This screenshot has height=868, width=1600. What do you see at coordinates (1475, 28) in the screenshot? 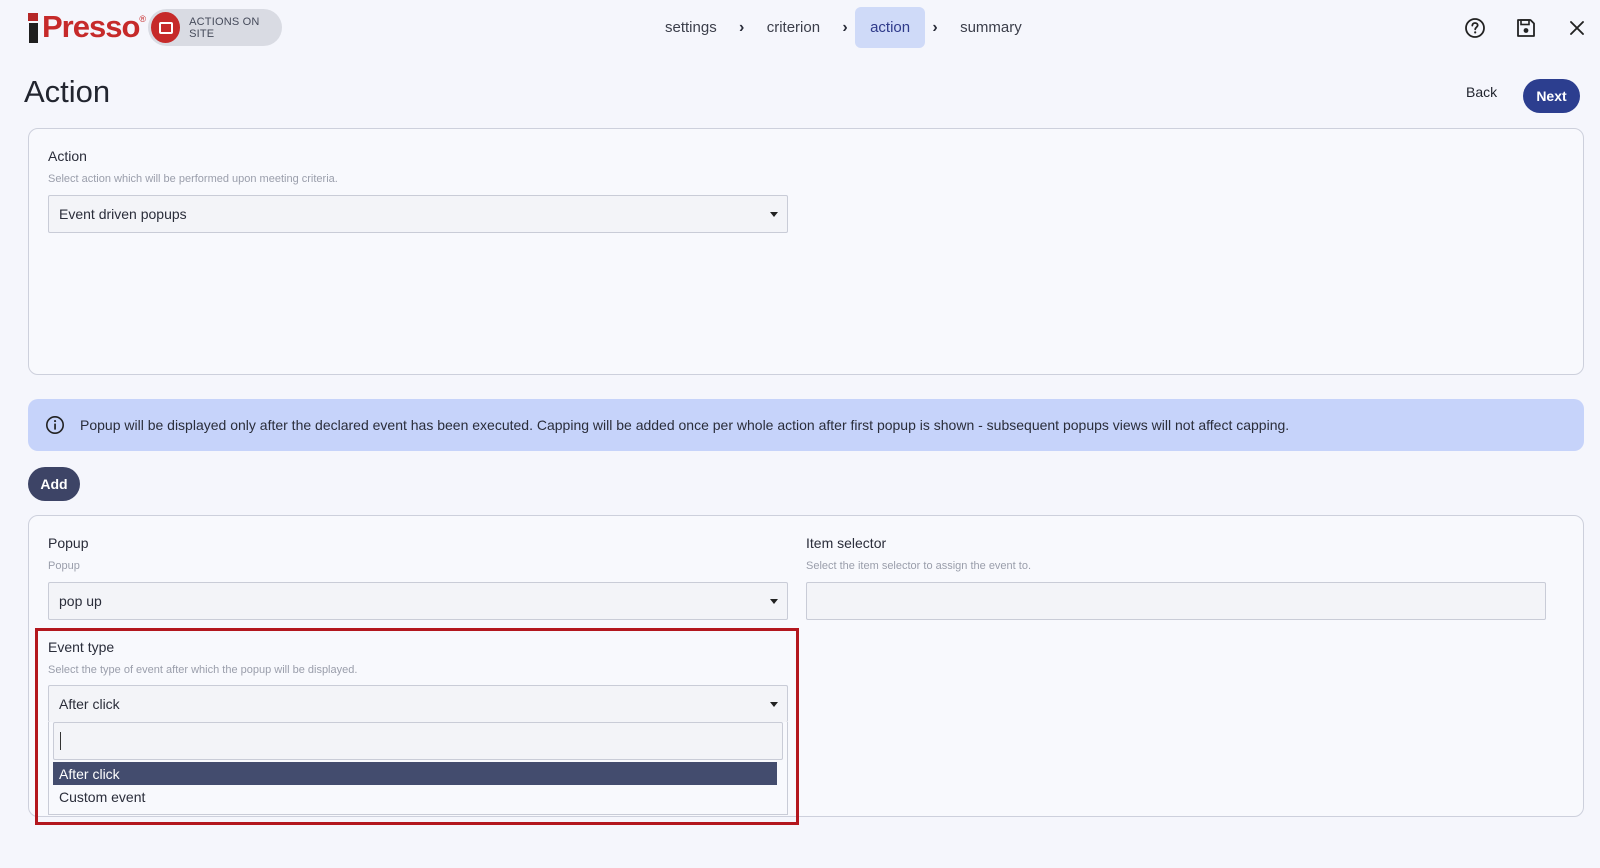
I see `help-icon` at bounding box center [1475, 28].